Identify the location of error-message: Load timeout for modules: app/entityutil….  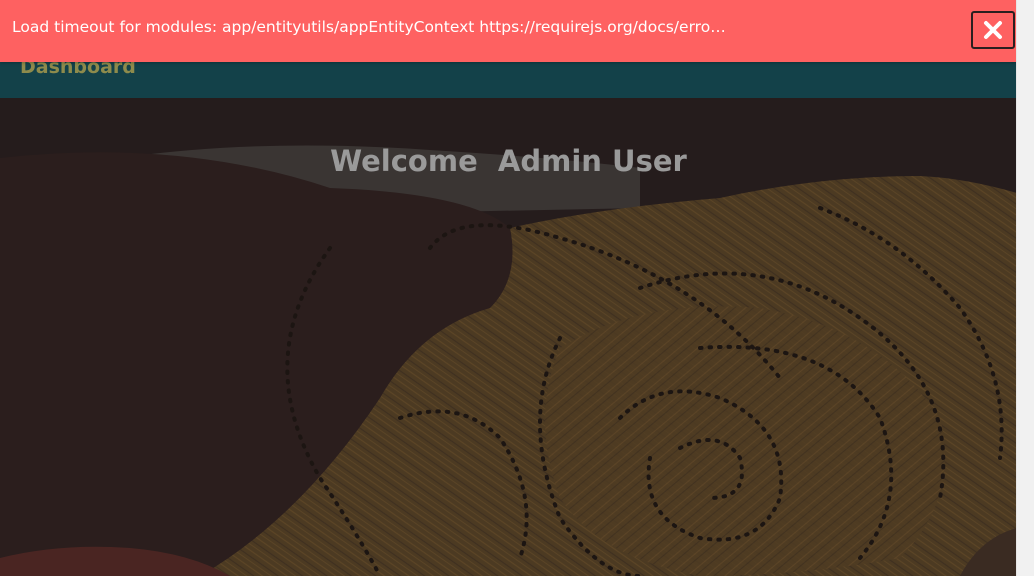
(372, 27).